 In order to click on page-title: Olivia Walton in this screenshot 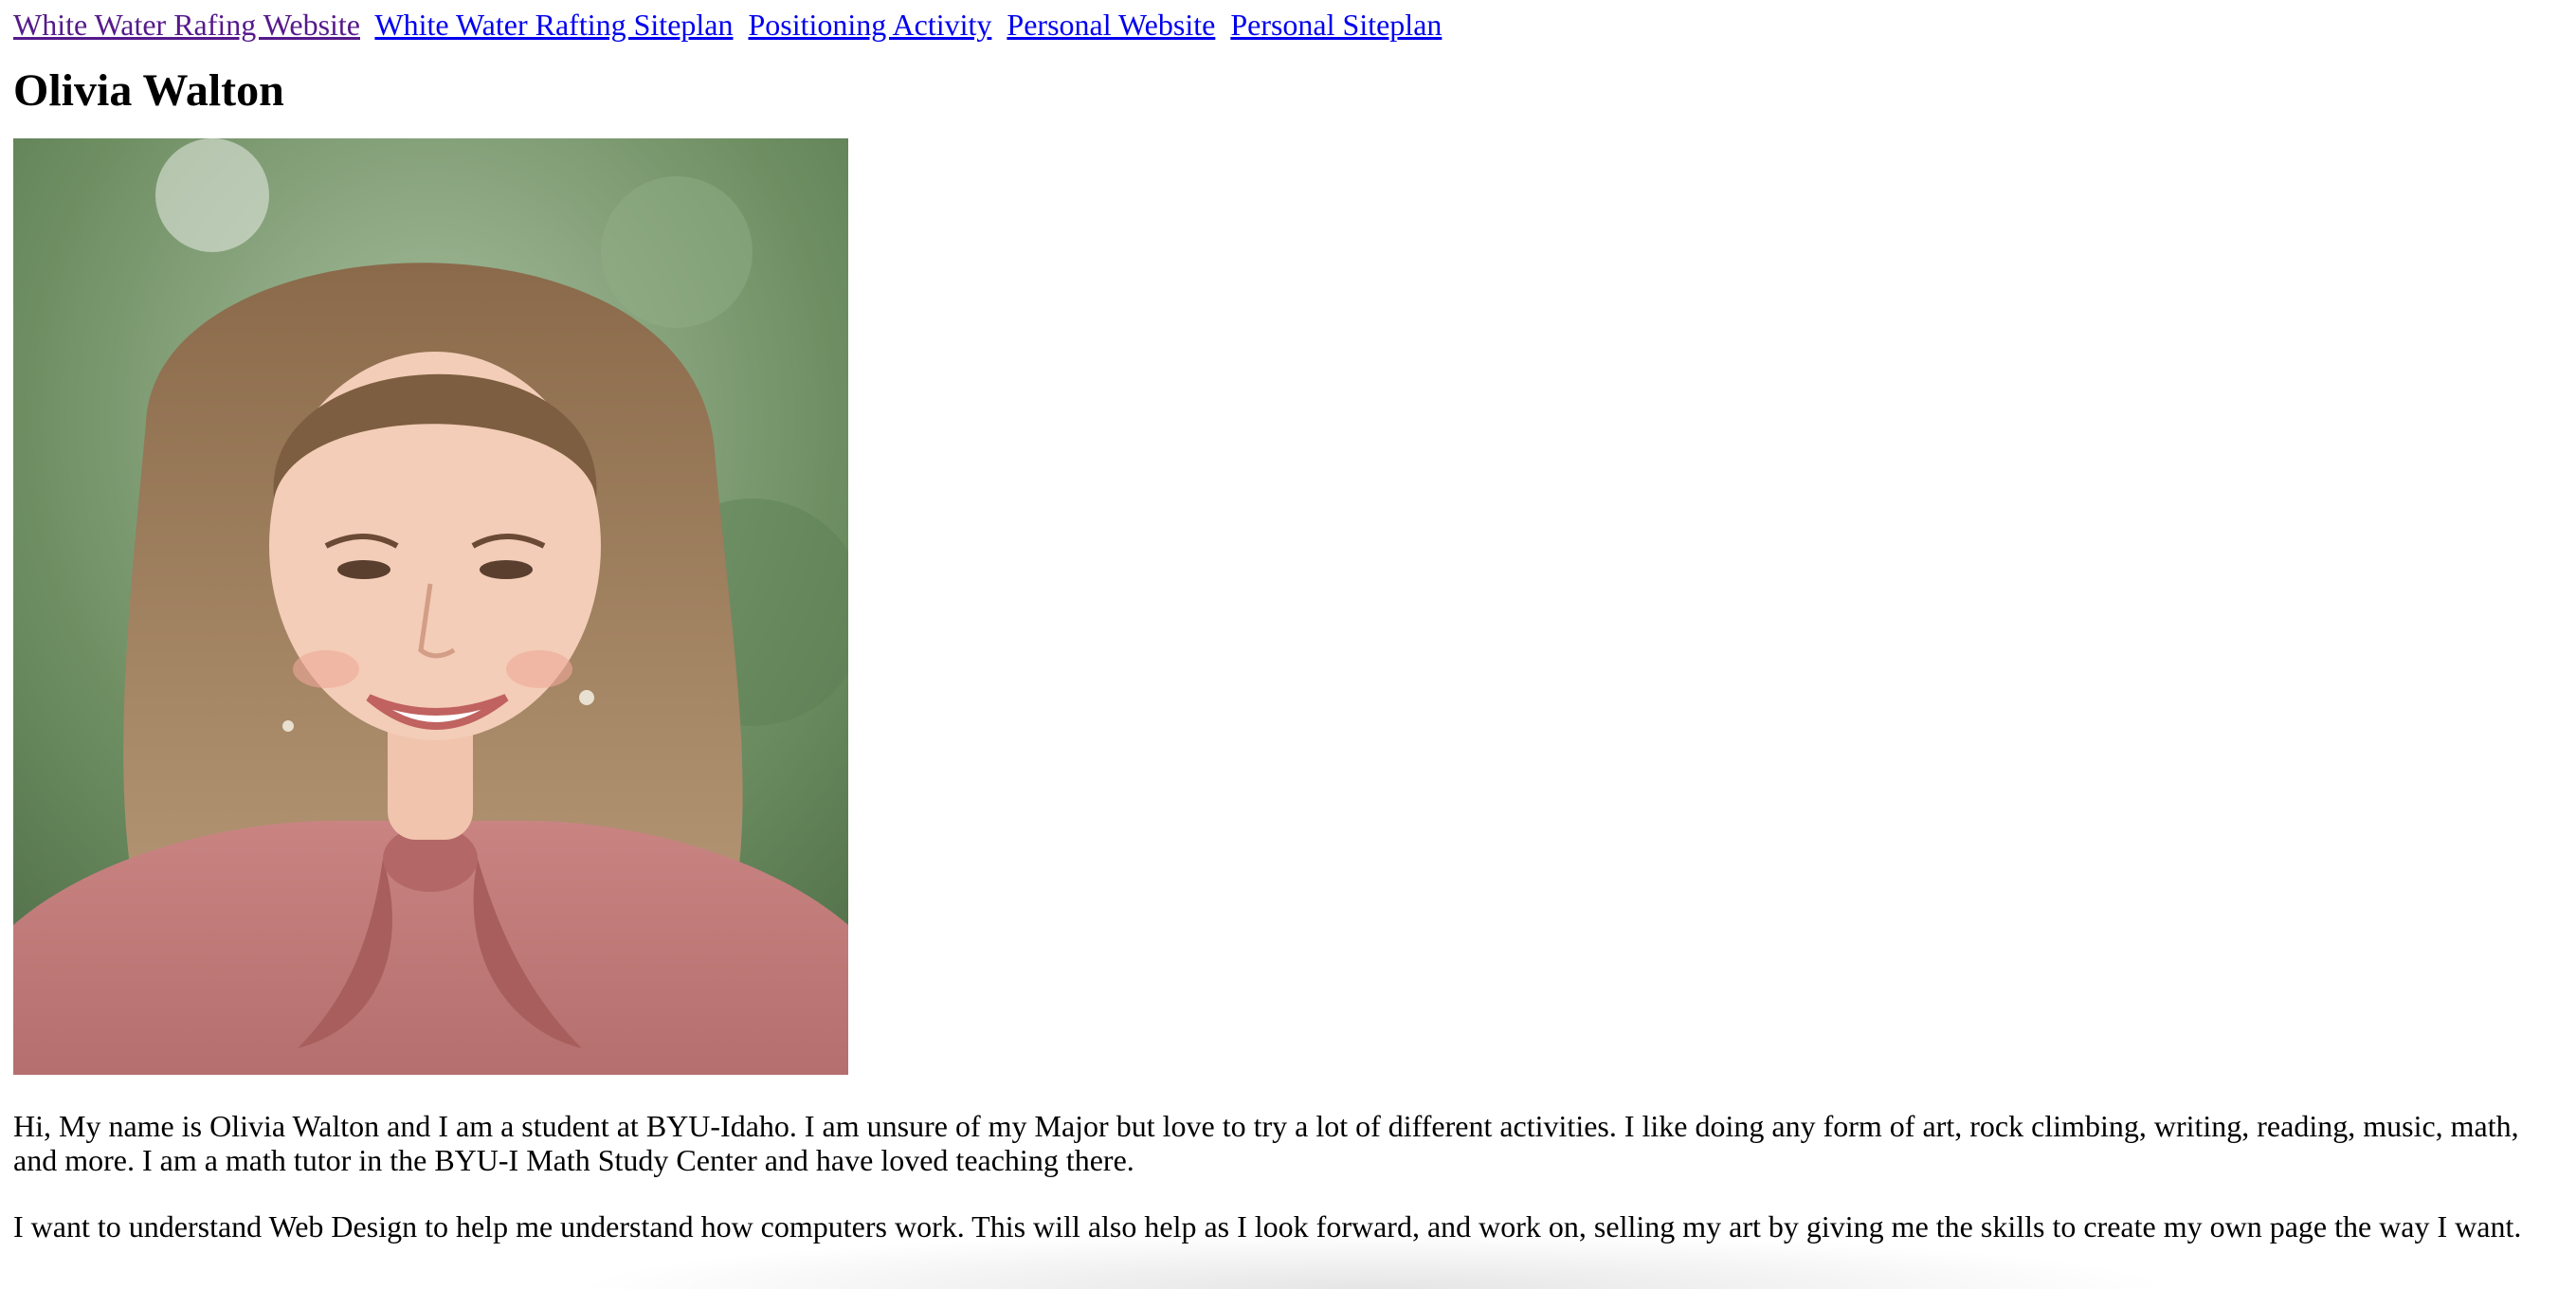, I will do `click(148, 90)`.